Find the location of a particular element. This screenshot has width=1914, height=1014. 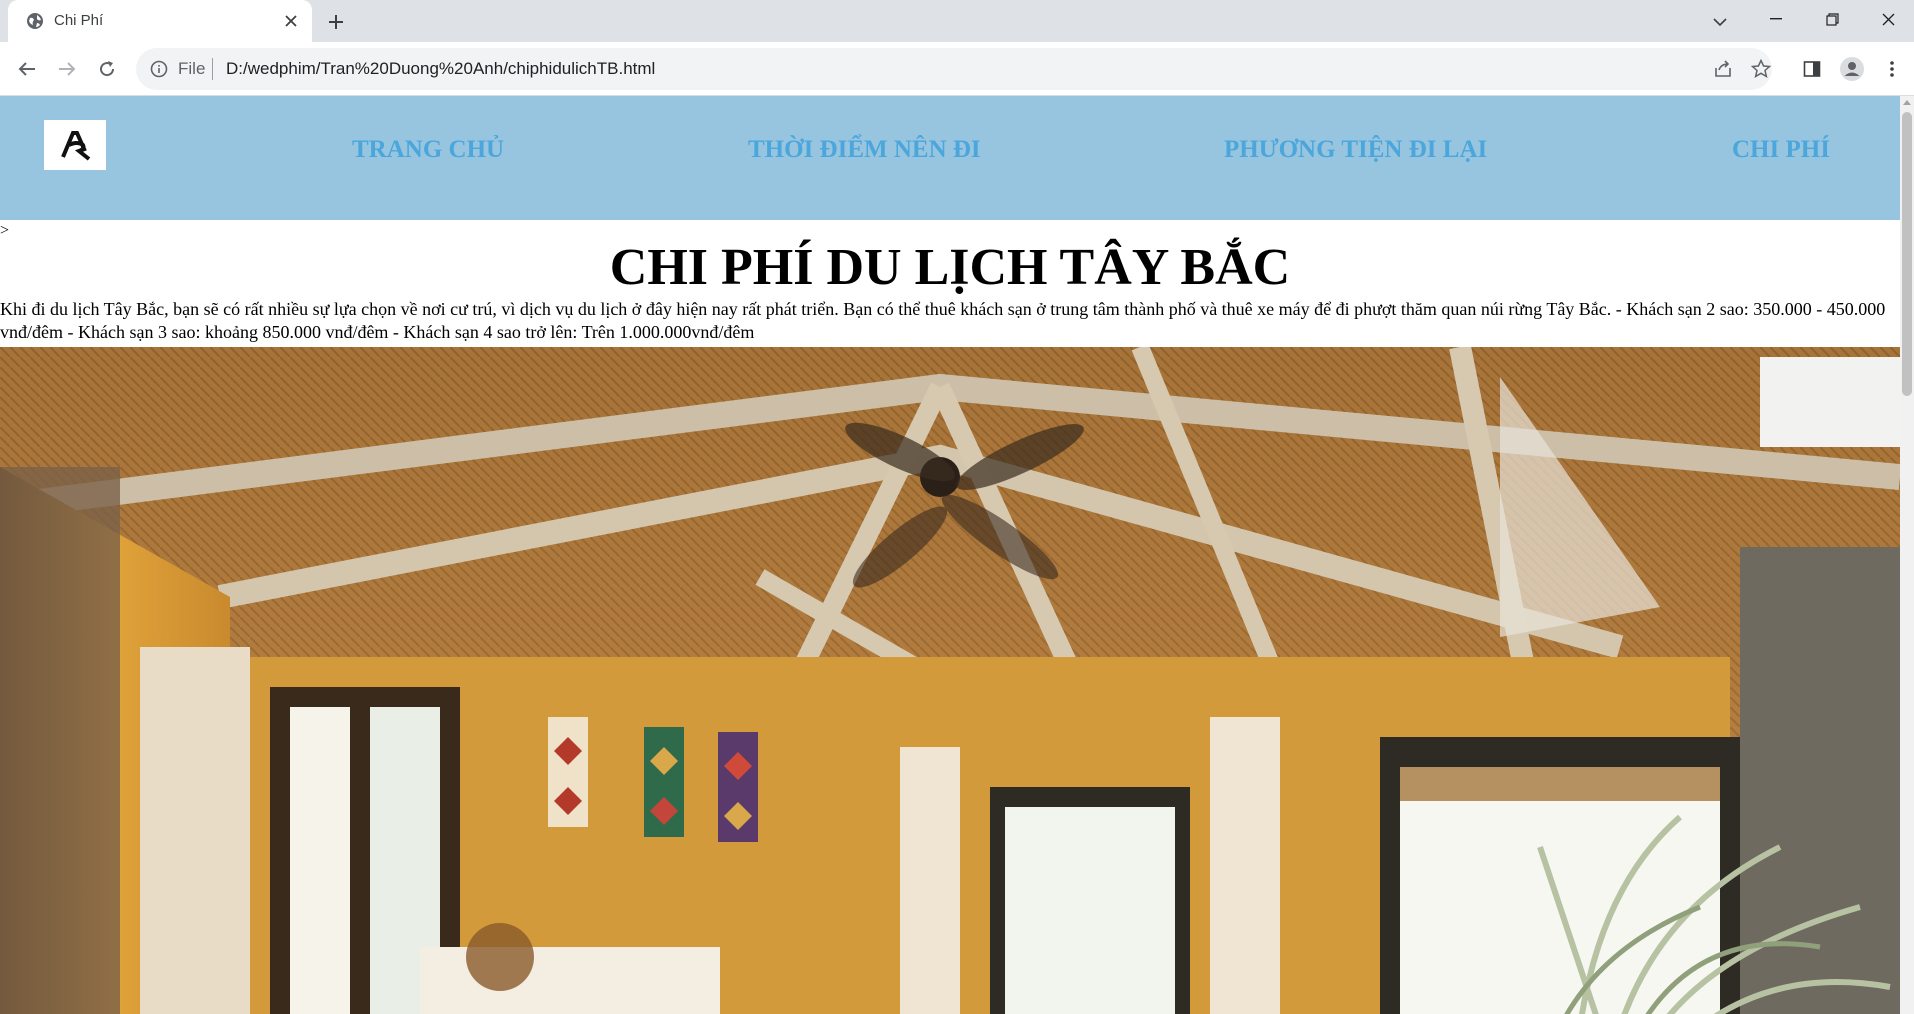

info-icon is located at coordinates (159, 69).